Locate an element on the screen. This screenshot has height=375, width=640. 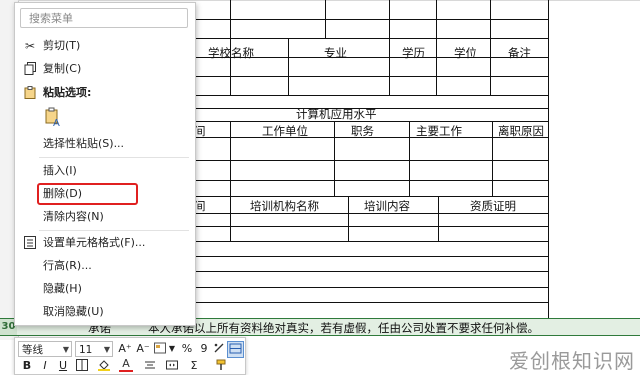
skill-section-title: 计算机应用水平 is located at coordinates (336, 114).